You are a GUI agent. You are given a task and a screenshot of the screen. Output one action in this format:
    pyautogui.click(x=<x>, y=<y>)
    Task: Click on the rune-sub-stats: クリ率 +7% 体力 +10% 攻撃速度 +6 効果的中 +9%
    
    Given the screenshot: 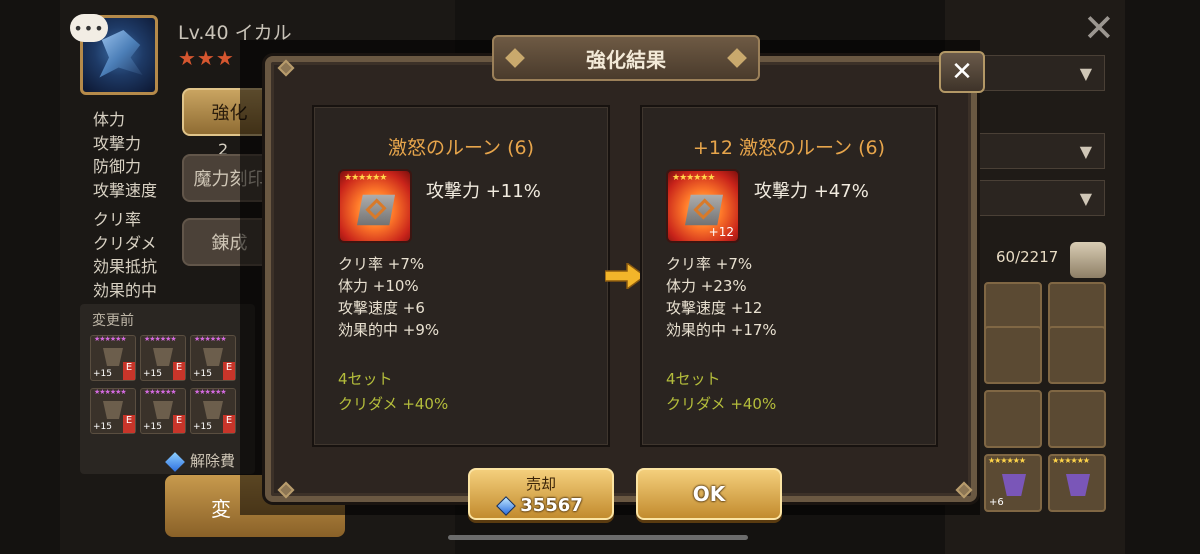 What is the action you would take?
    pyautogui.click(x=388, y=297)
    